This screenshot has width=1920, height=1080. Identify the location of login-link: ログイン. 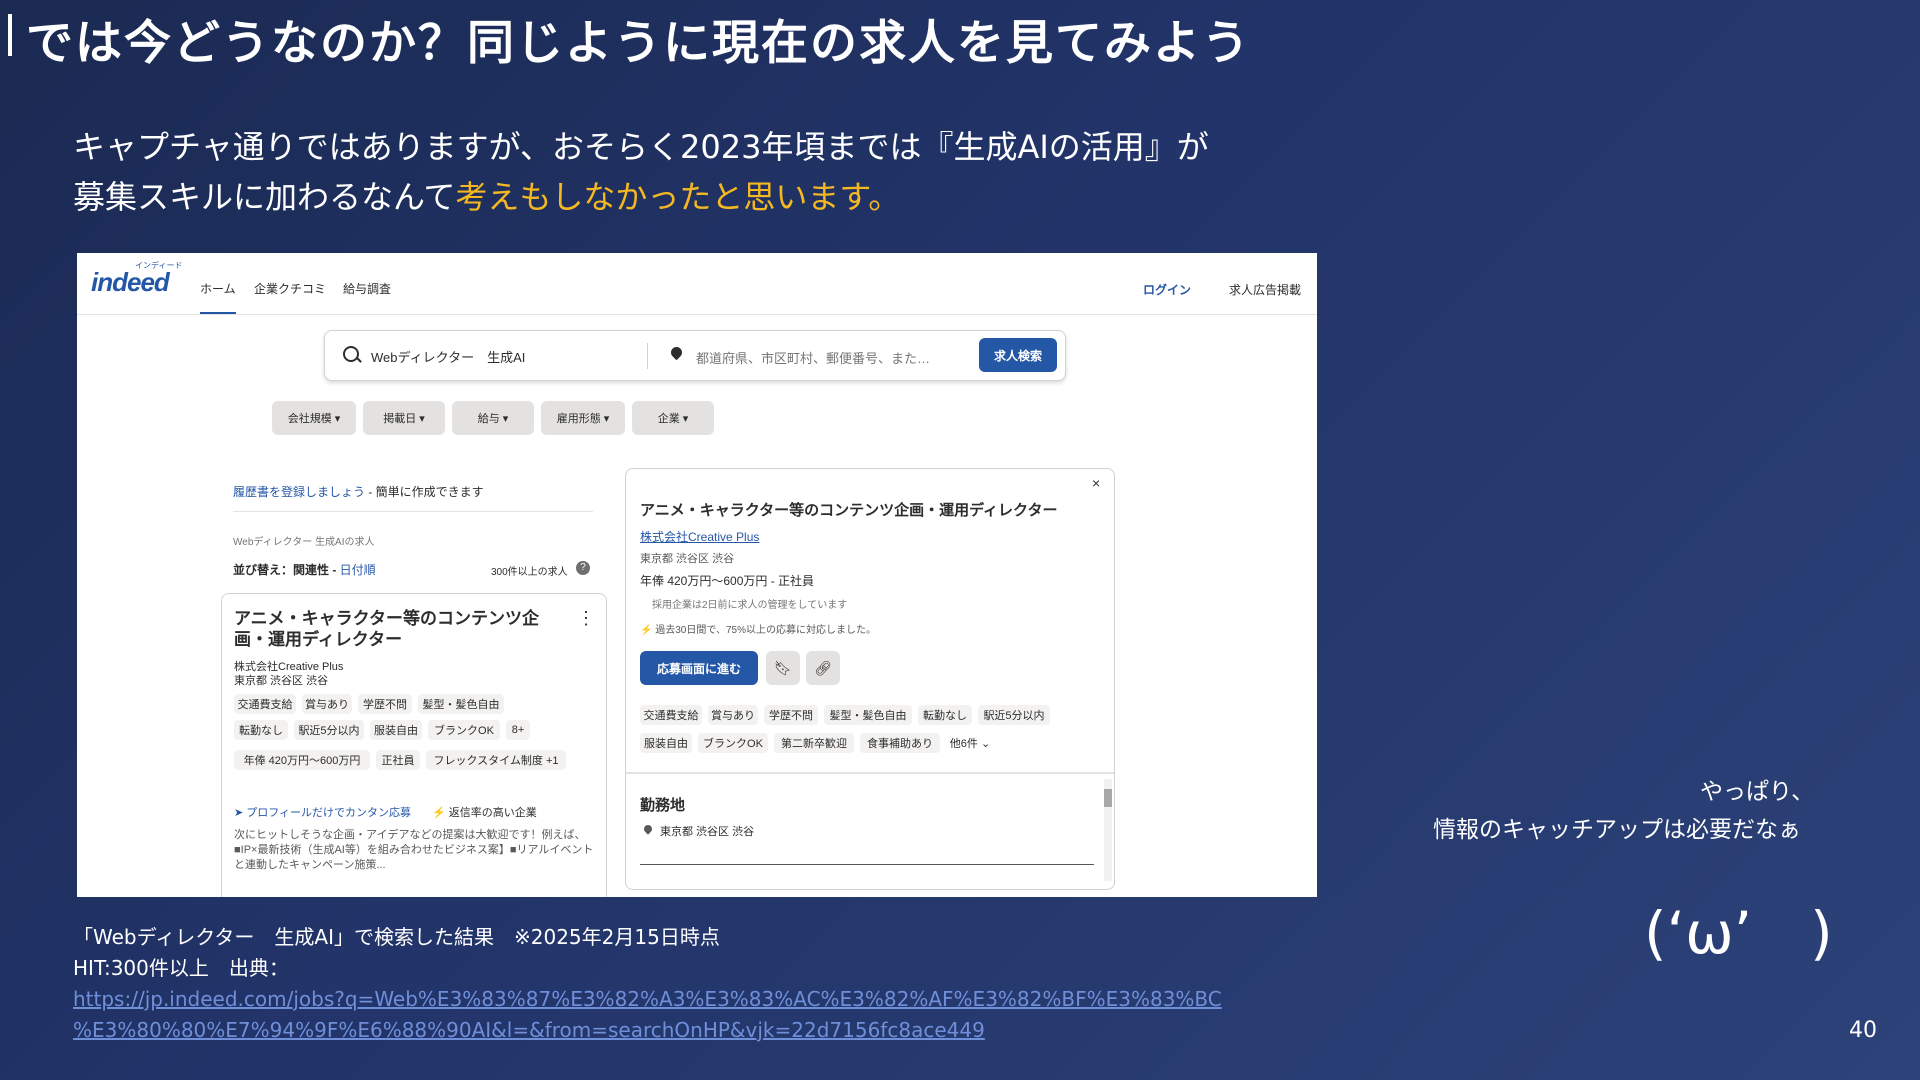
(1167, 289).